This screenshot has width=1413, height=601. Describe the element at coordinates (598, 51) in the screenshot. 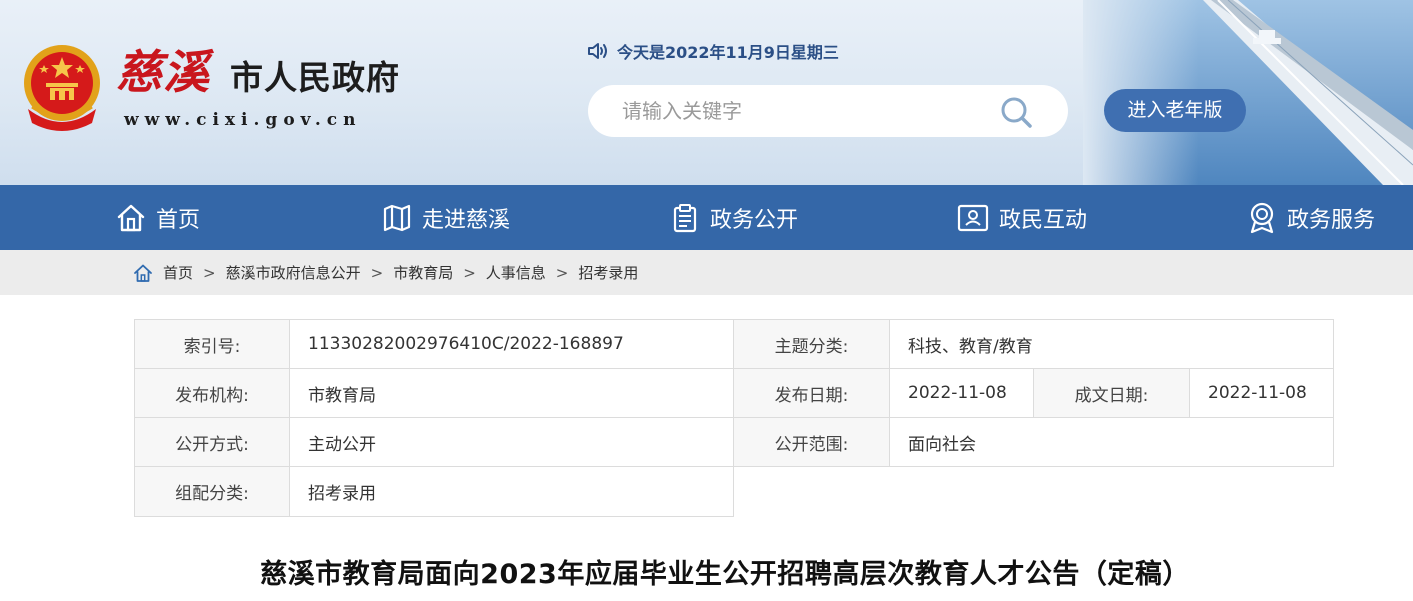

I see `speaker-icon` at that location.